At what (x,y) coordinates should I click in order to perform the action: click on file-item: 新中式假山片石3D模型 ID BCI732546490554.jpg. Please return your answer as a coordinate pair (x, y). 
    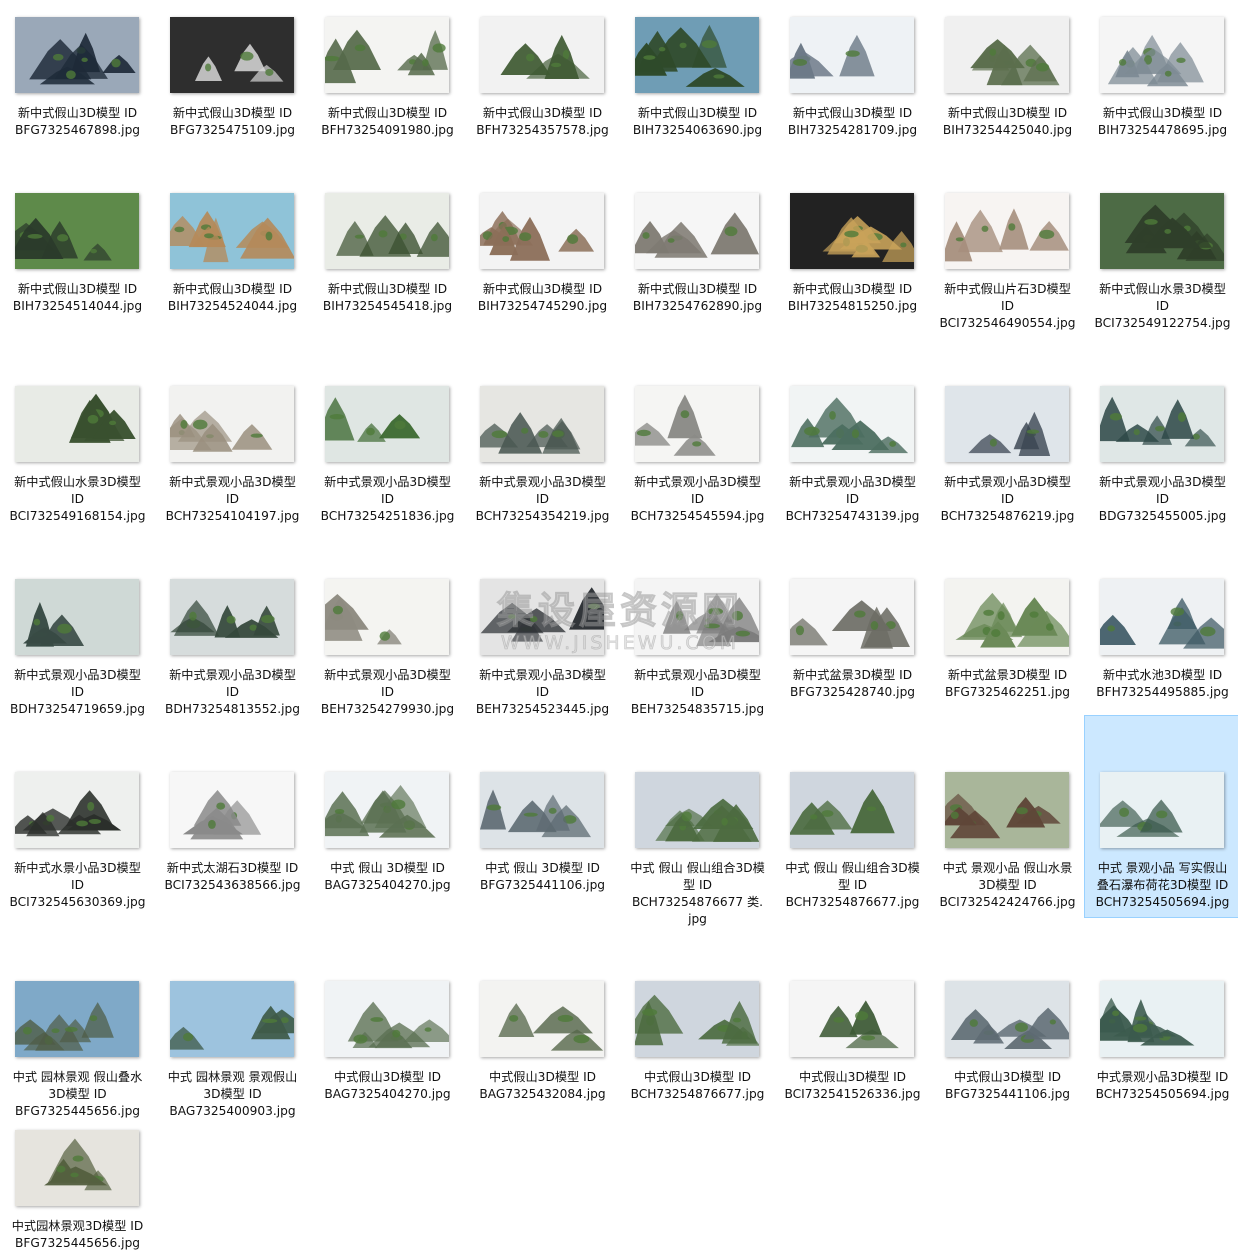
    Looking at the image, I should click on (1007, 265).